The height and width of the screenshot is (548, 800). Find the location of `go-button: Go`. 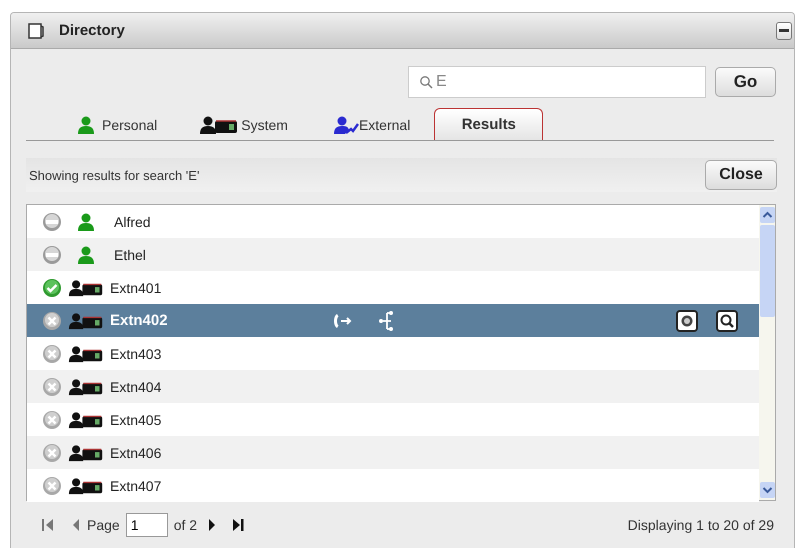

go-button: Go is located at coordinates (745, 82).